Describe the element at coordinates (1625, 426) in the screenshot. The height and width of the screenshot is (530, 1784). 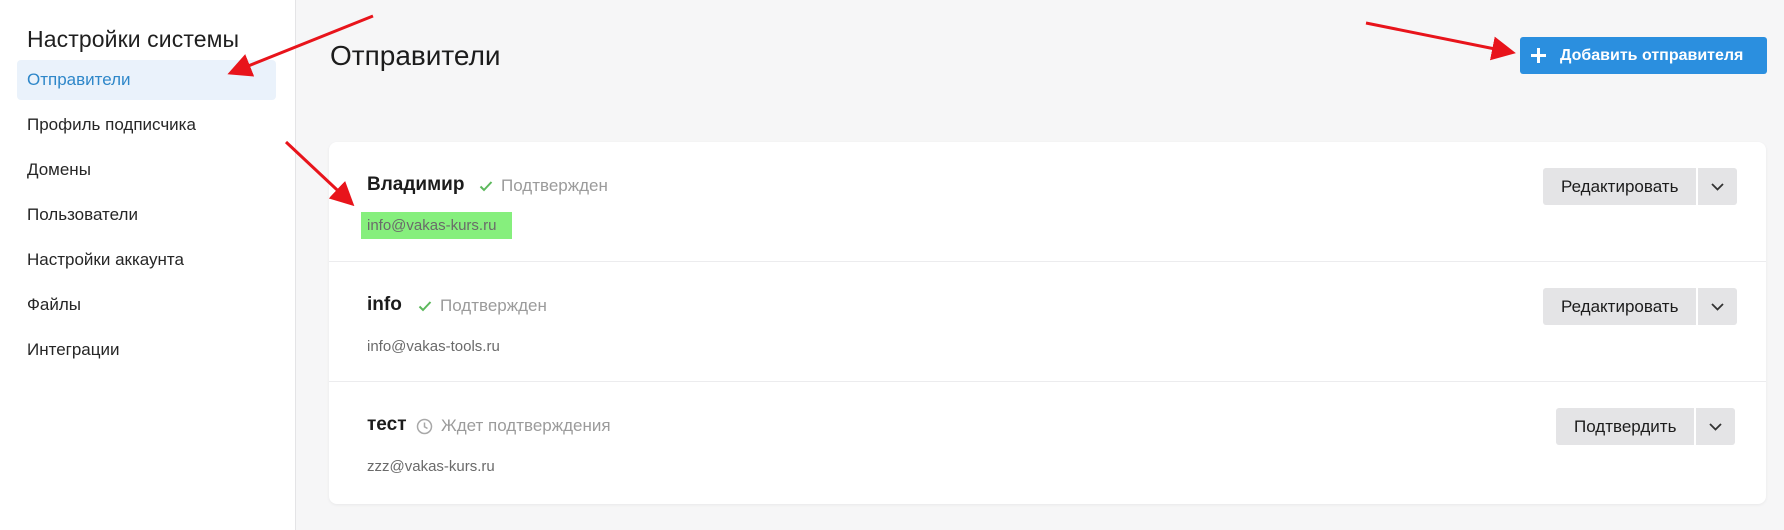
I see `confirm-sender-button: Подтвердить` at that location.